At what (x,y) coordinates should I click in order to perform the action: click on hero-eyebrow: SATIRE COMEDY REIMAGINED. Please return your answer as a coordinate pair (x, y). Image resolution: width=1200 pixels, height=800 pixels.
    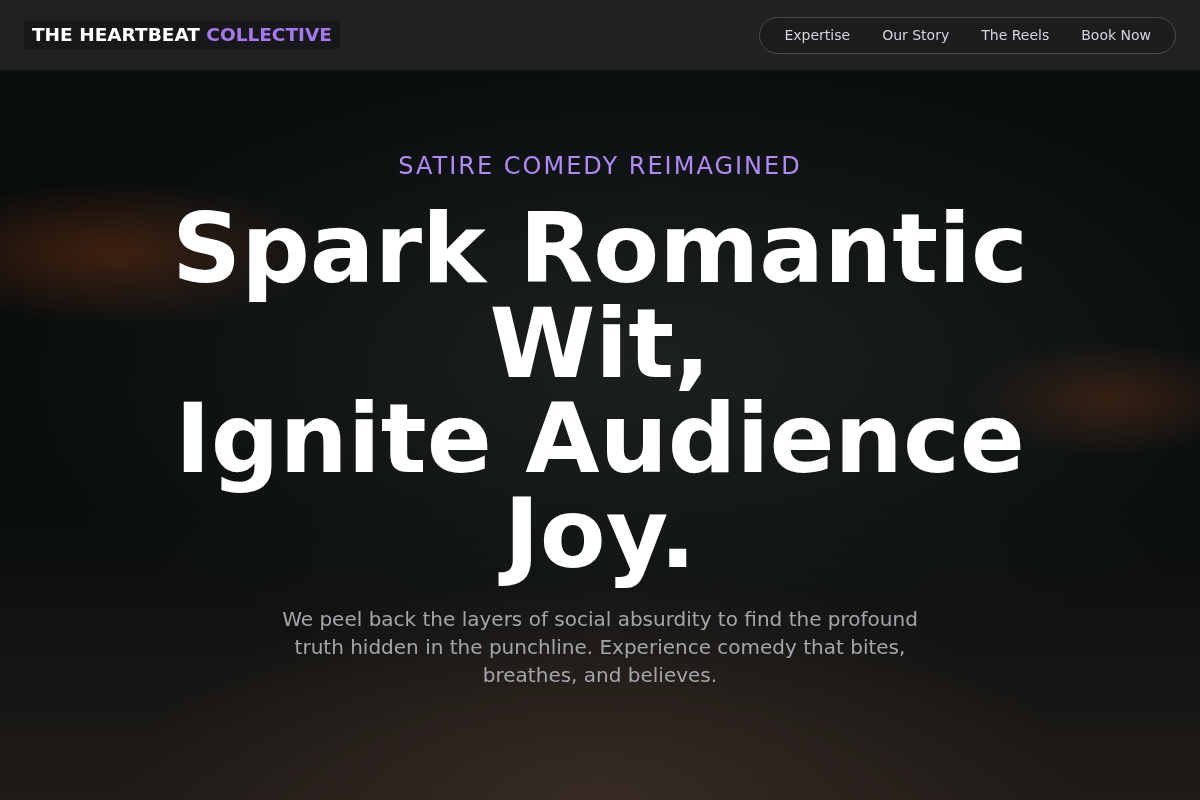
    Looking at the image, I should click on (600, 166).